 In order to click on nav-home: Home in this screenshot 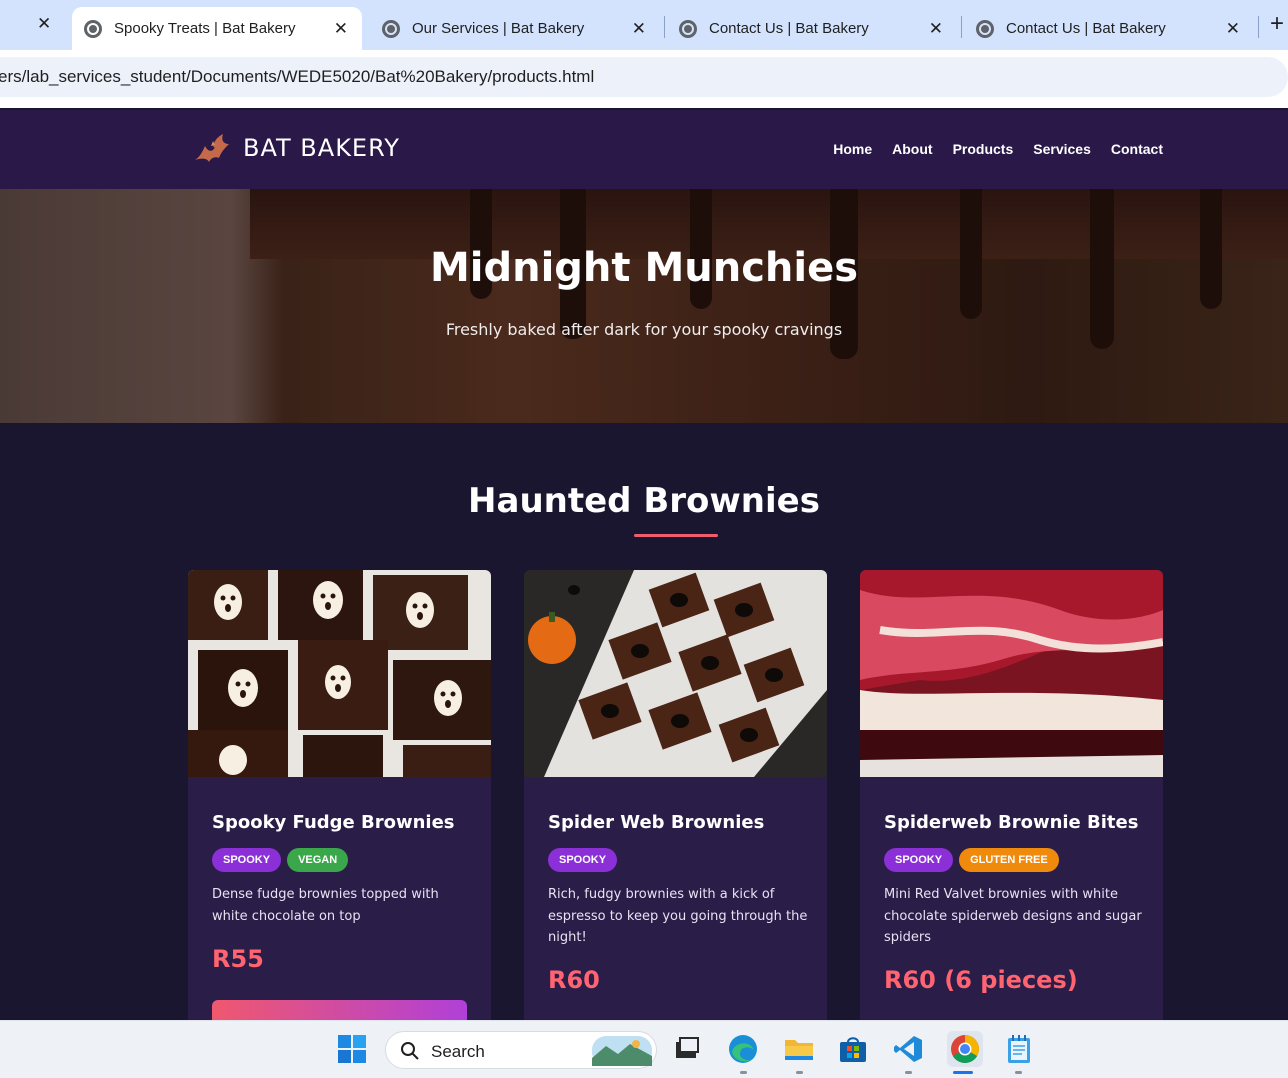, I will do `click(852, 149)`.